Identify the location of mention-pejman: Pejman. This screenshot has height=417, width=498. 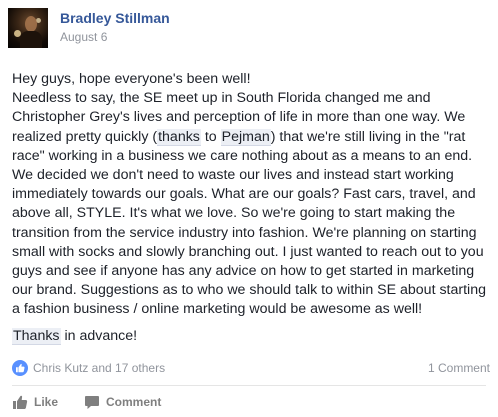
(245, 137).